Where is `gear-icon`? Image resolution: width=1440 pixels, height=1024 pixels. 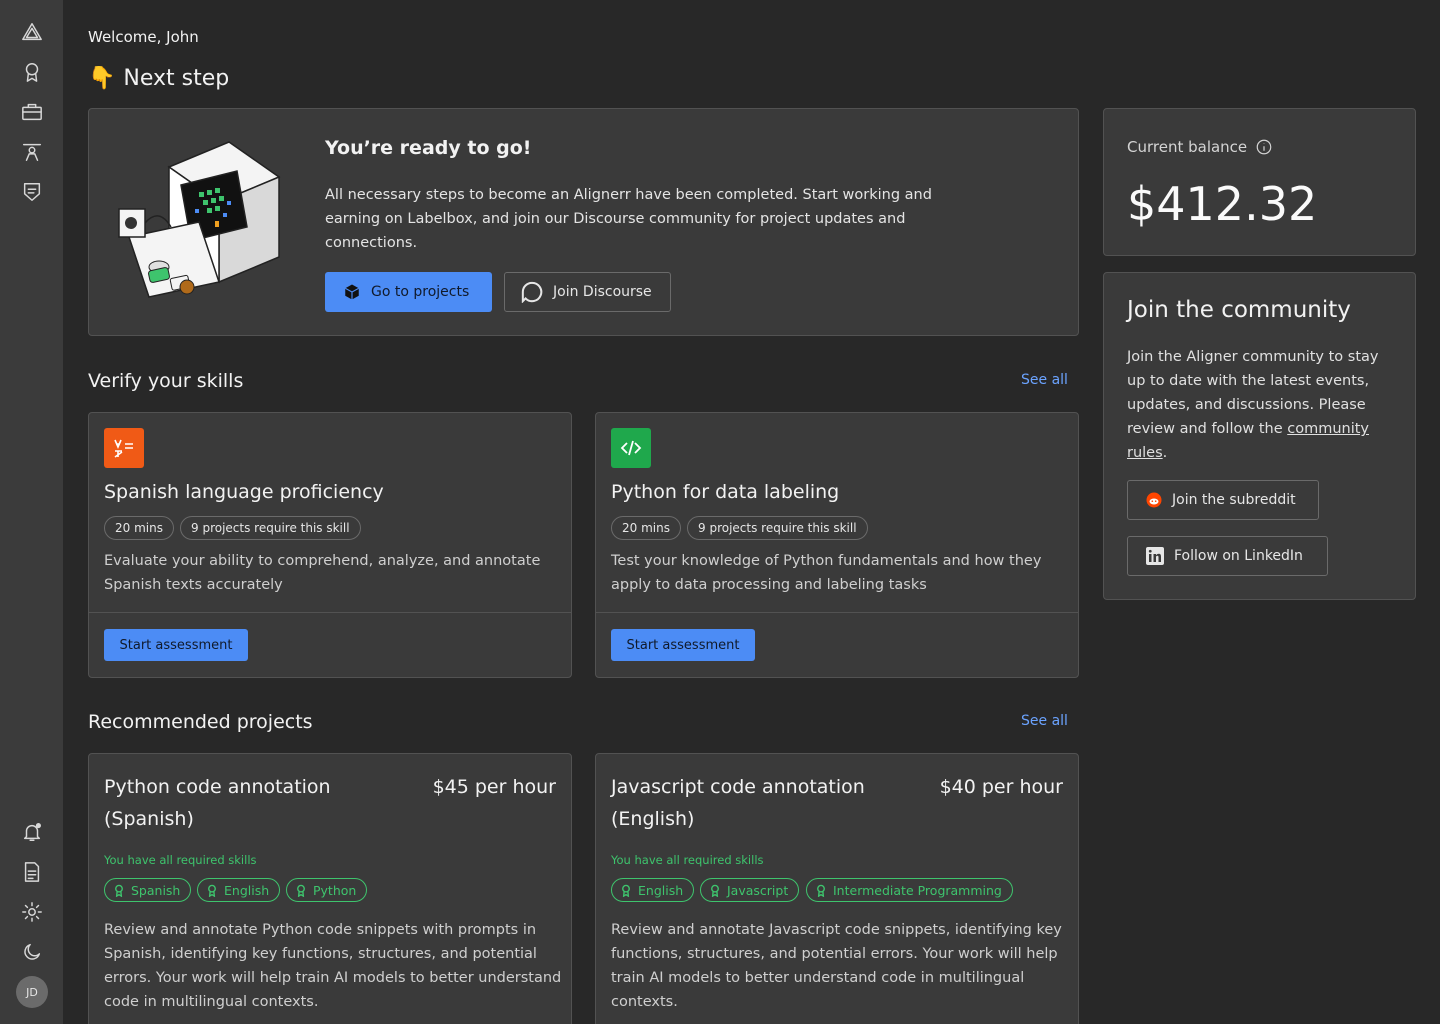
gear-icon is located at coordinates (32, 912).